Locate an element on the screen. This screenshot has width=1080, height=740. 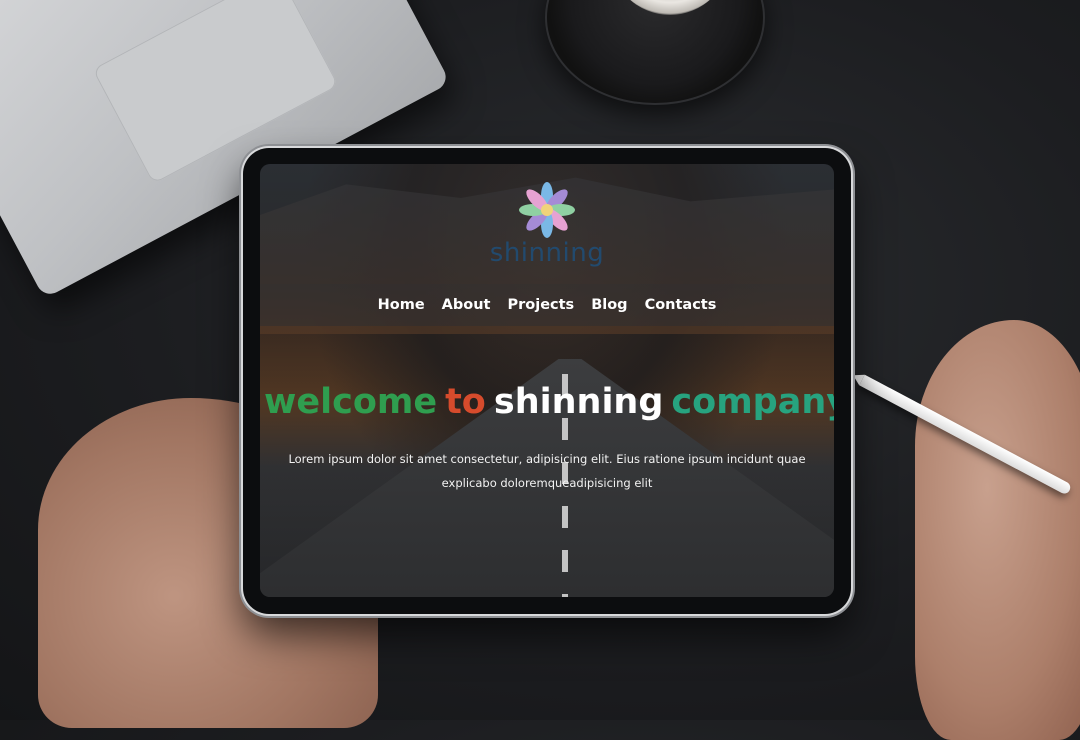
hero-title: welcome to shinning company is located at coordinates (547, 402).